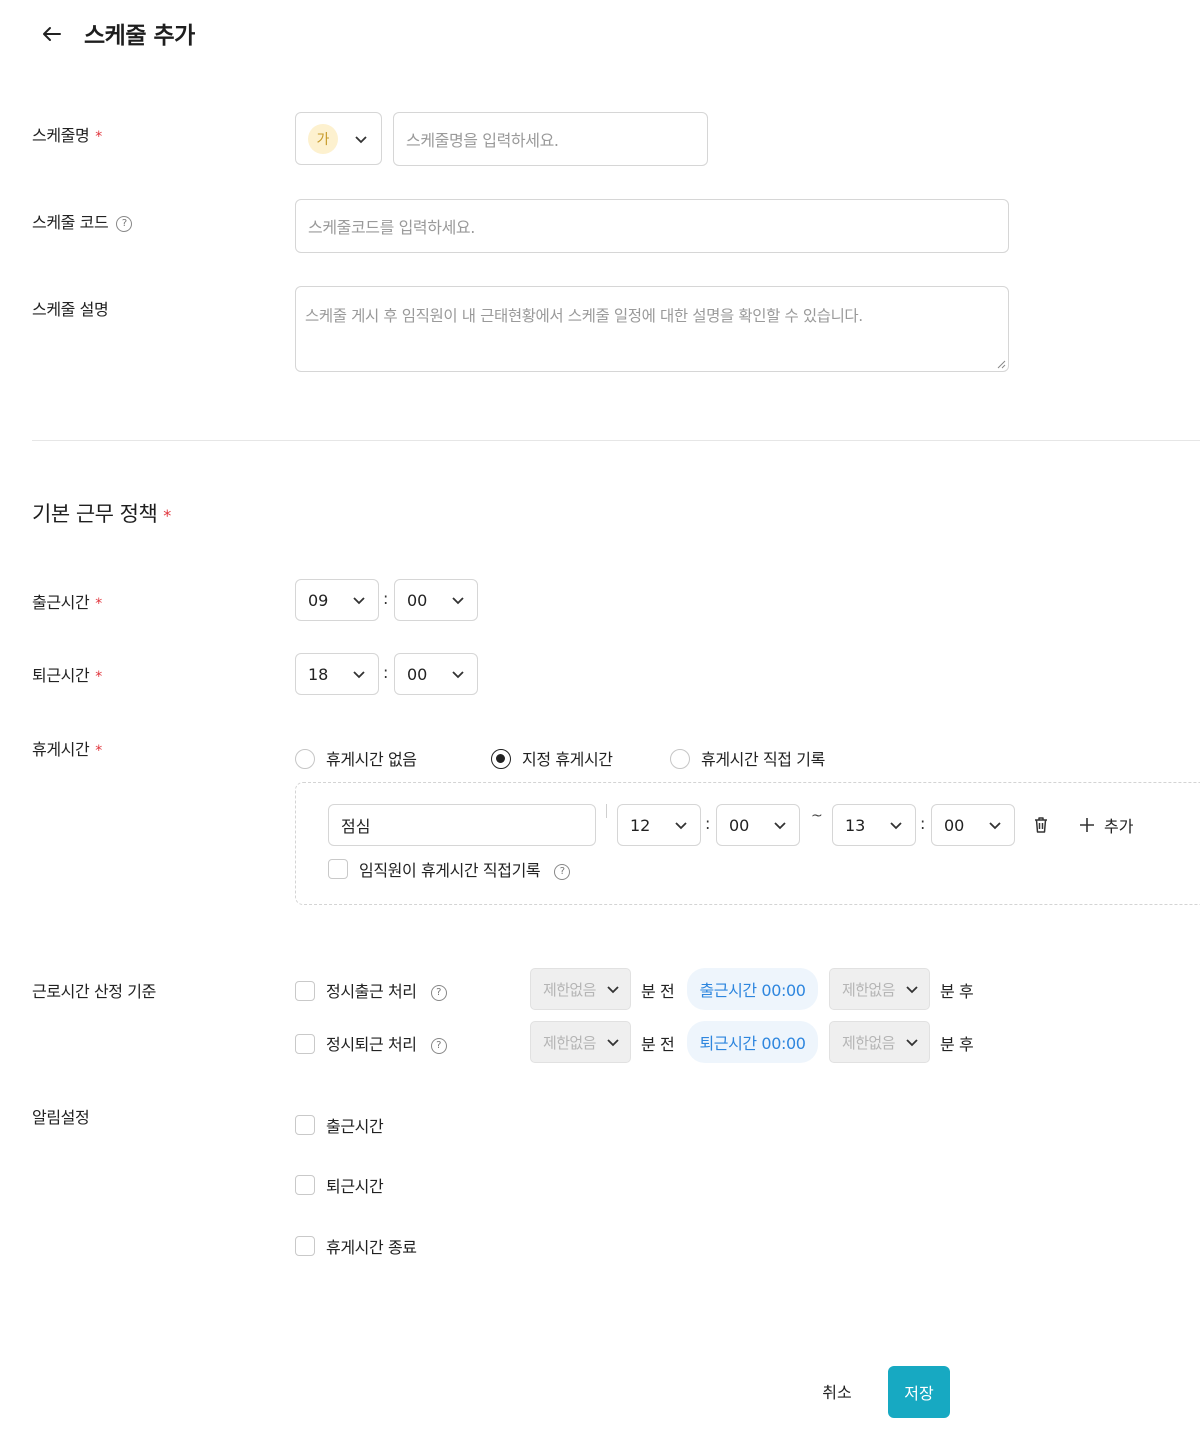  I want to click on checkin-time-pill: 출근시간 00:00, so click(752, 989).